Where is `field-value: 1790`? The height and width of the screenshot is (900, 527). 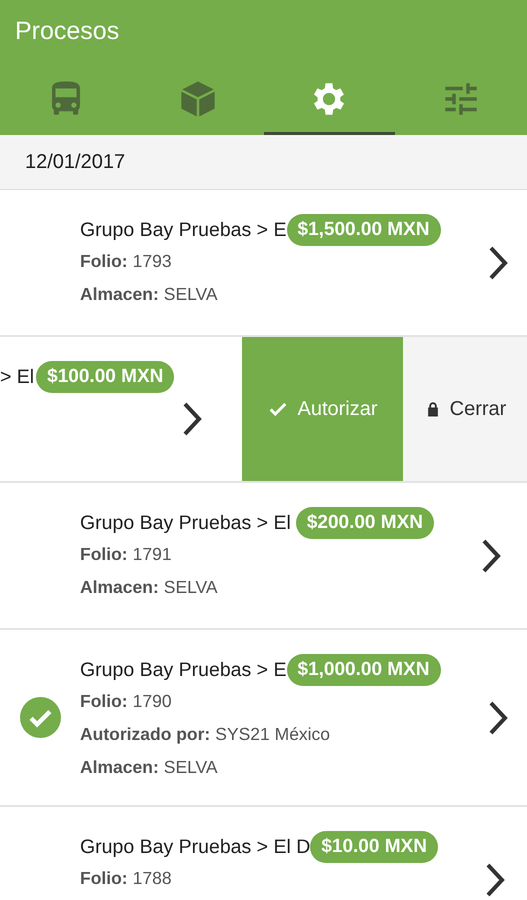 field-value: 1790 is located at coordinates (152, 701).